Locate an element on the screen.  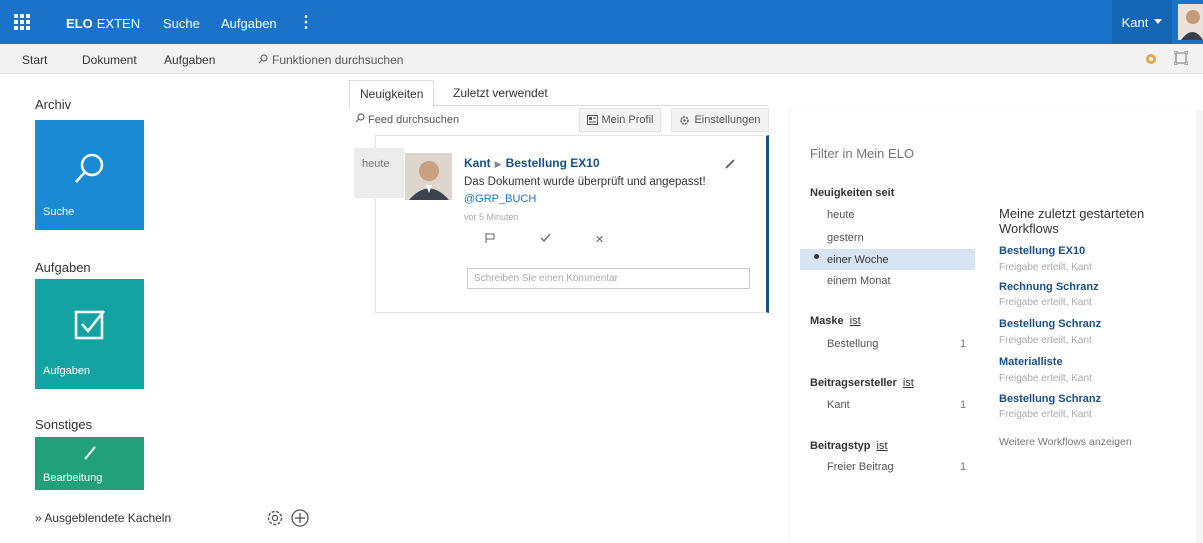
post-timestamp: vor 5 Minuten is located at coordinates (491, 217).